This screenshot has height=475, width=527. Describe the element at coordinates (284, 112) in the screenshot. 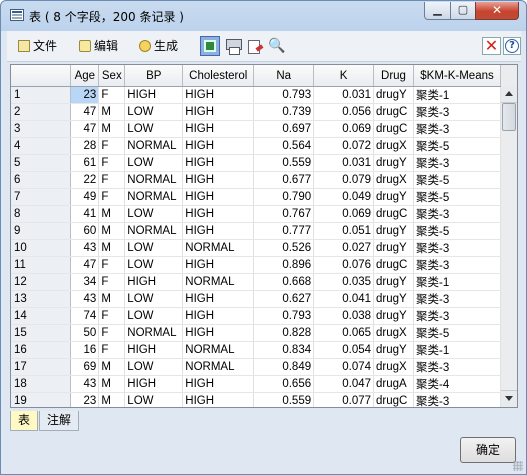

I see `table-cell: 0.739` at that location.